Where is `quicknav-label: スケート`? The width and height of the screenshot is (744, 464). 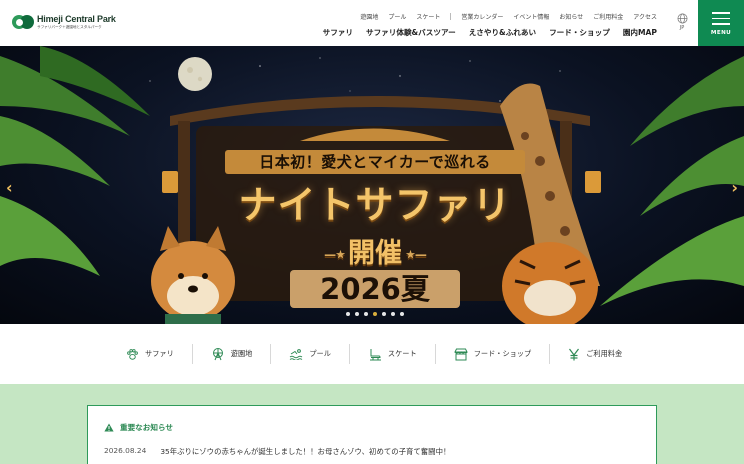
quicknav-label: スケート is located at coordinates (402, 353).